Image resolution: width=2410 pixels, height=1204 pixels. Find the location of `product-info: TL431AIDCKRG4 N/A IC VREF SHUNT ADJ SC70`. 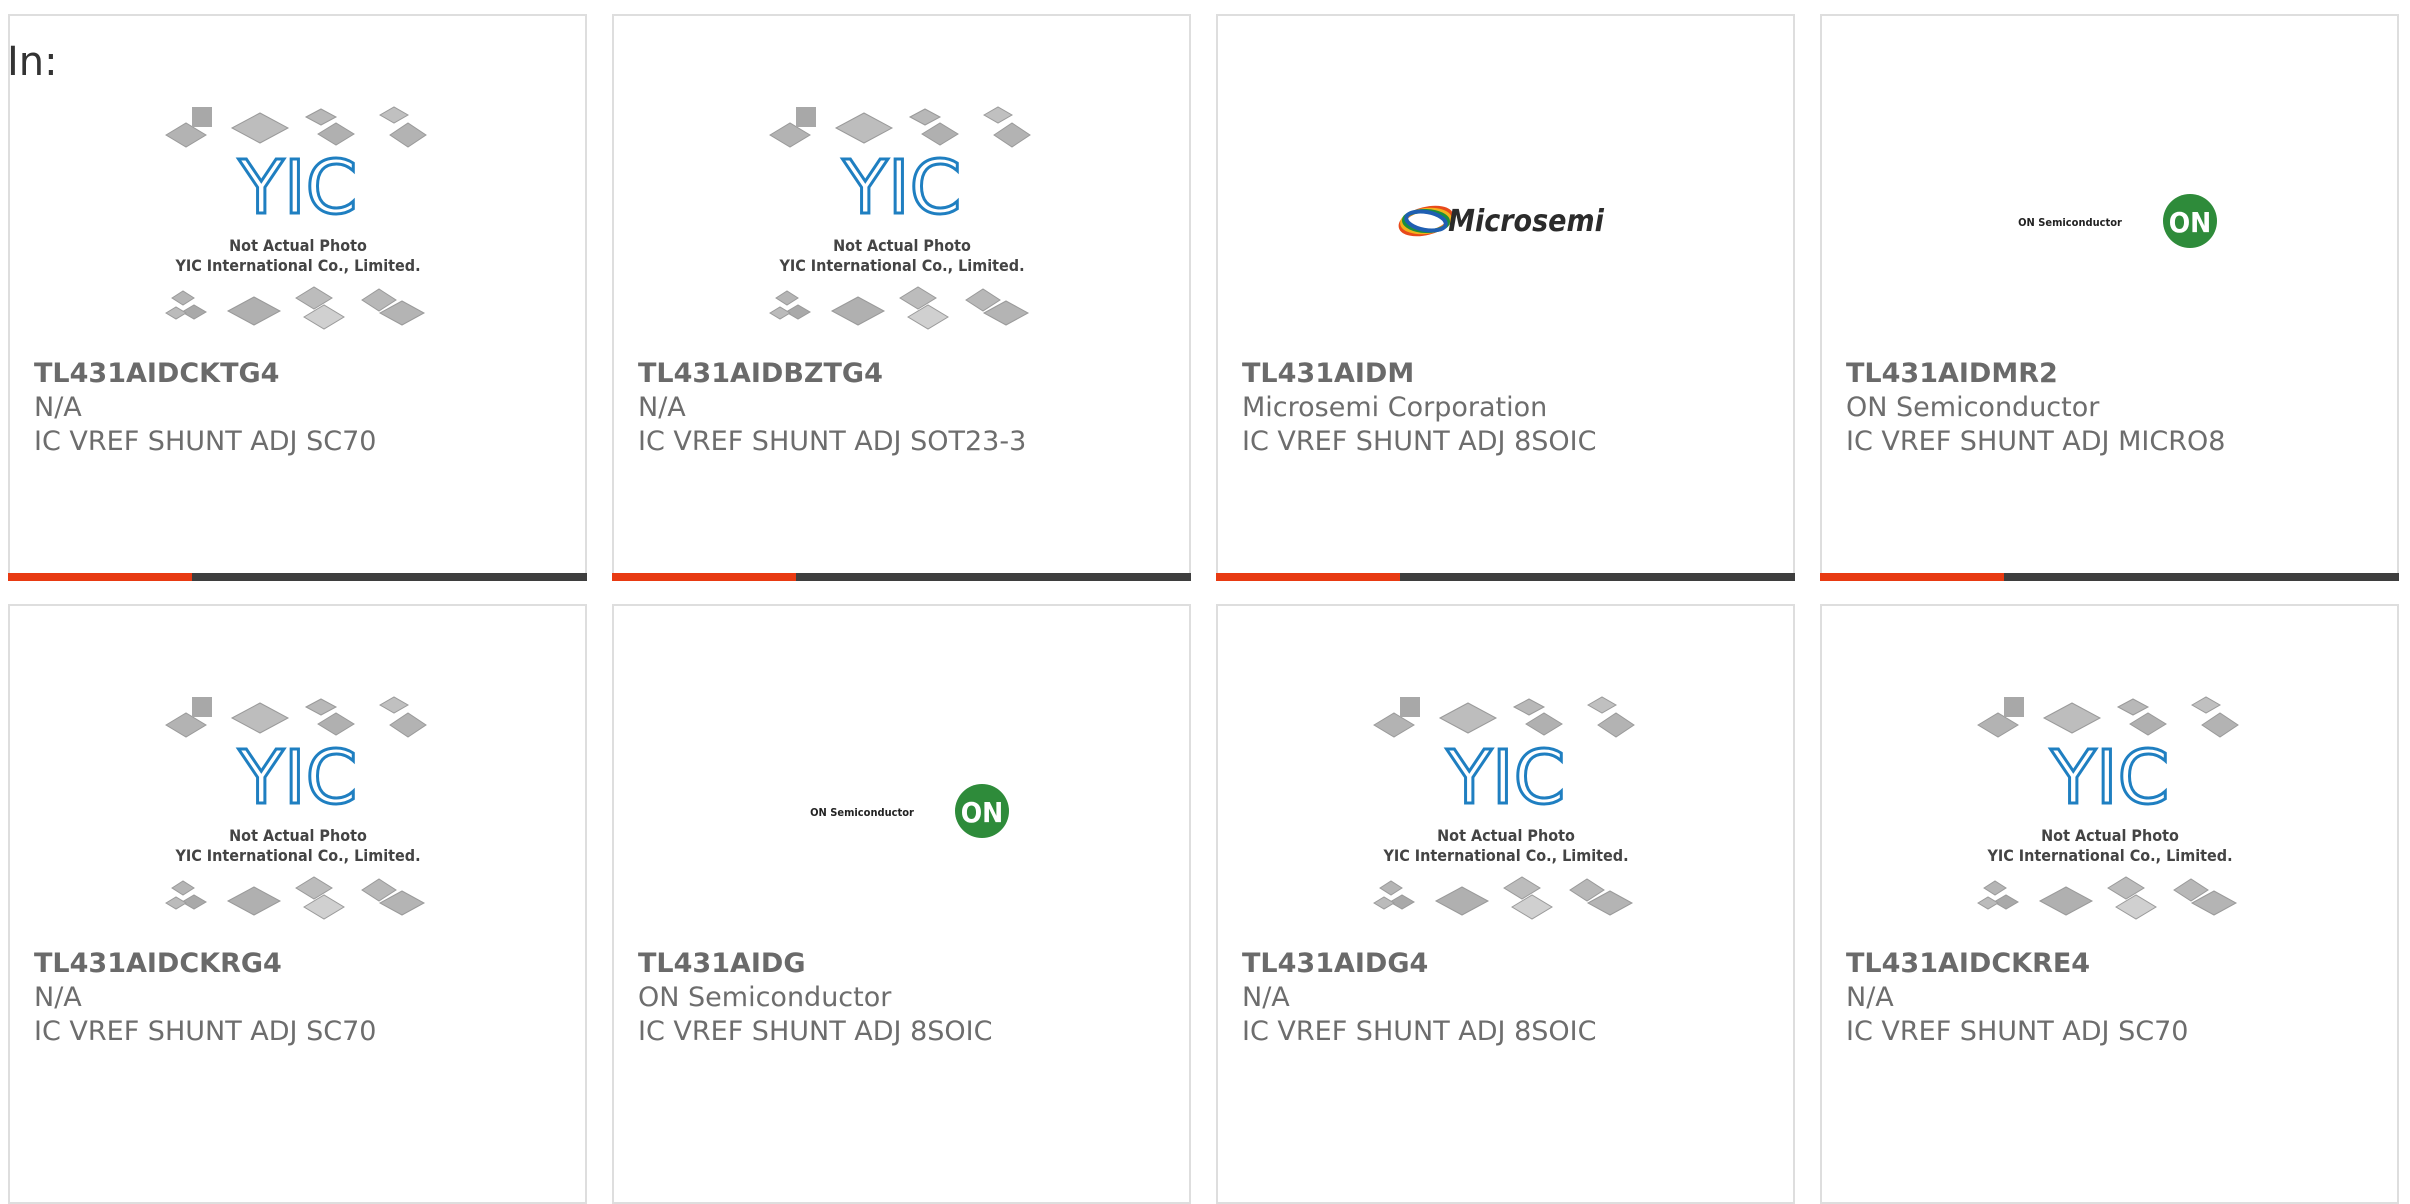

product-info: TL431AIDCKRG4 N/A IC VREF SHUNT ADJ SC70 is located at coordinates (205, 998).